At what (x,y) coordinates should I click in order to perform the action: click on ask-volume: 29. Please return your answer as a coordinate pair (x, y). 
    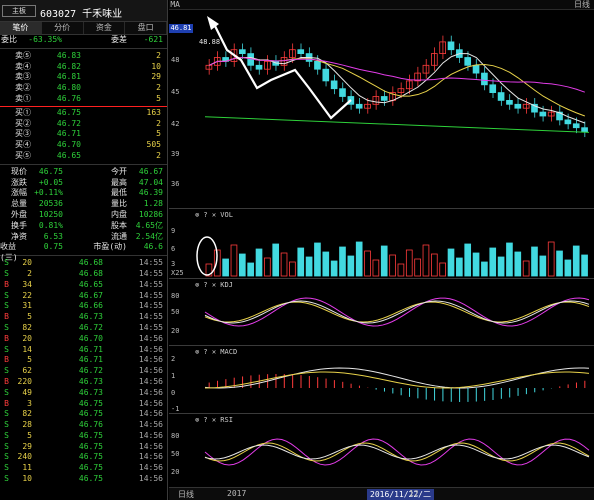
    Looking at the image, I should click on (156, 77).